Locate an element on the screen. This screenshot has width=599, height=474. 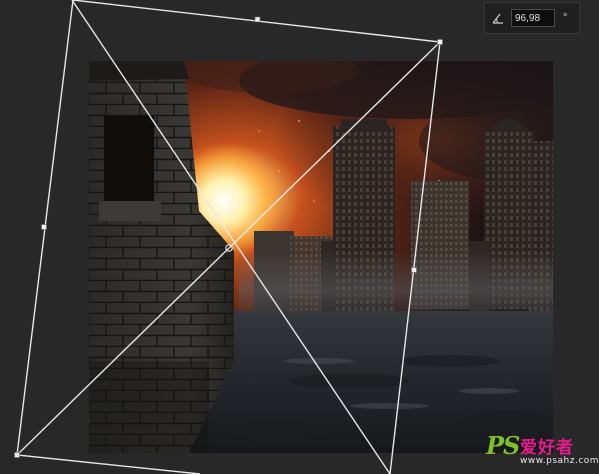
angle-icon is located at coordinates (497, 18).